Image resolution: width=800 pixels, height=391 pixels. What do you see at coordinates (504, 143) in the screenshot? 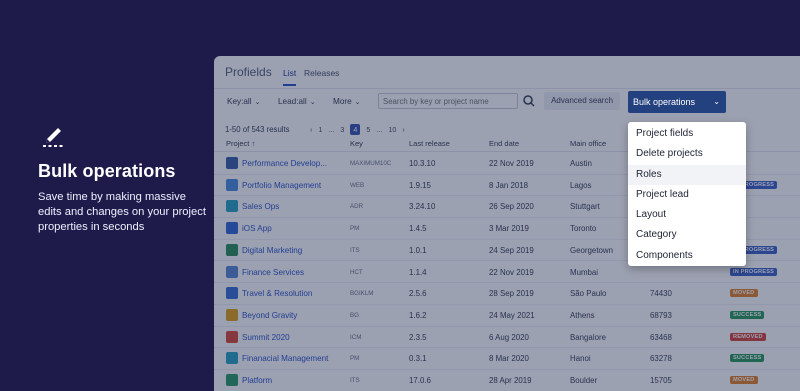
I see `column-end-date: End date` at bounding box center [504, 143].